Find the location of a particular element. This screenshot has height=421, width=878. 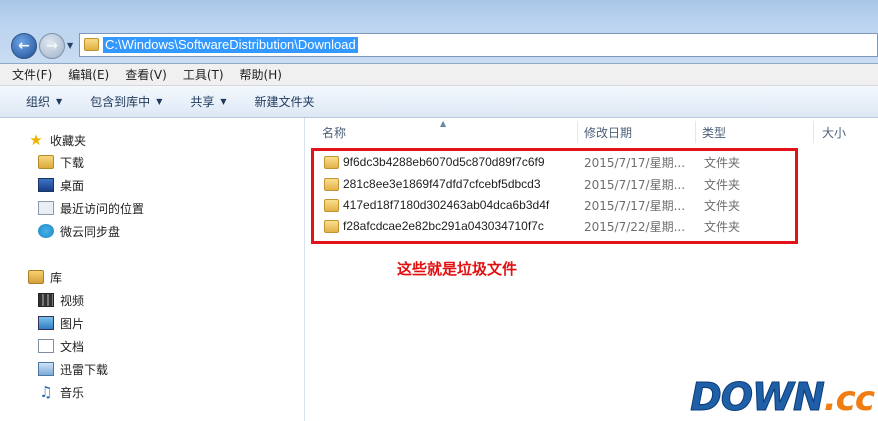

annotation-text: 这些就是垃圾文件 is located at coordinates (457, 269).